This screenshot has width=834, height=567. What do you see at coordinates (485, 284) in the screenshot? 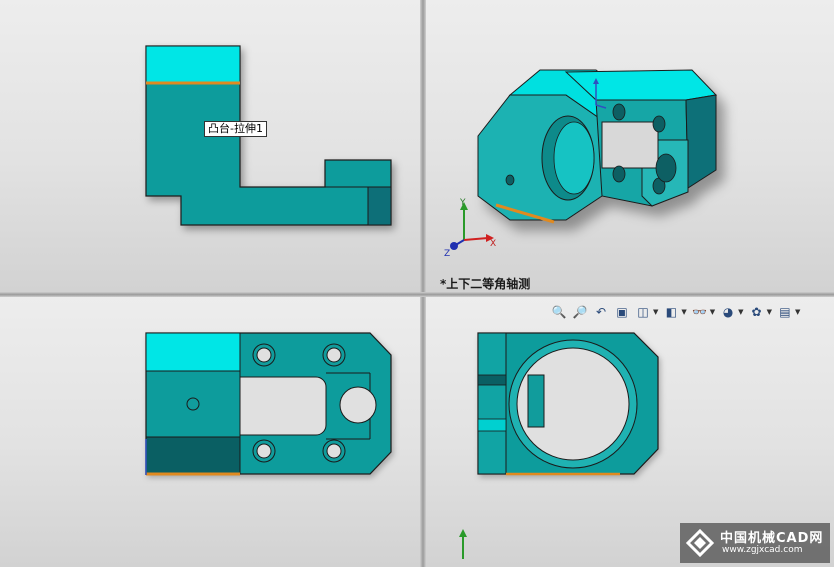
I see `view-orientation-label: *上下二等角轴测` at bounding box center [485, 284].